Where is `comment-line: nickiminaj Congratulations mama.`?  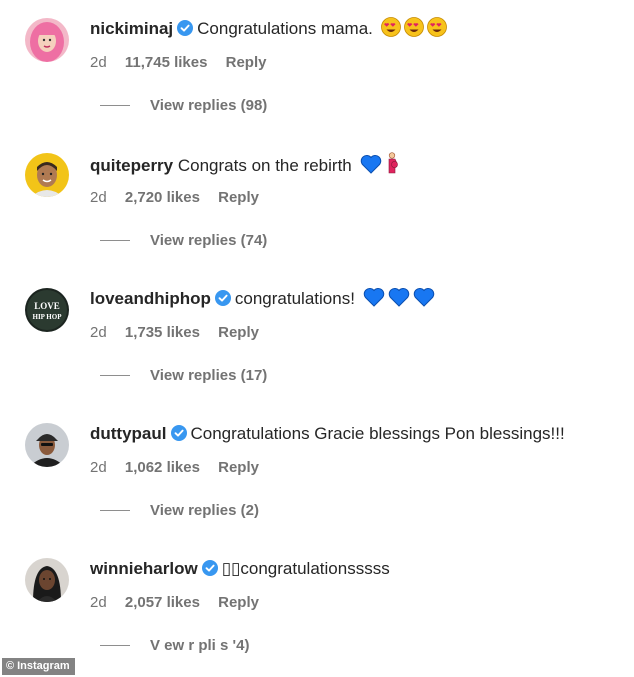
comment-line: nickiminaj Congratulations mama. is located at coordinates (357, 29).